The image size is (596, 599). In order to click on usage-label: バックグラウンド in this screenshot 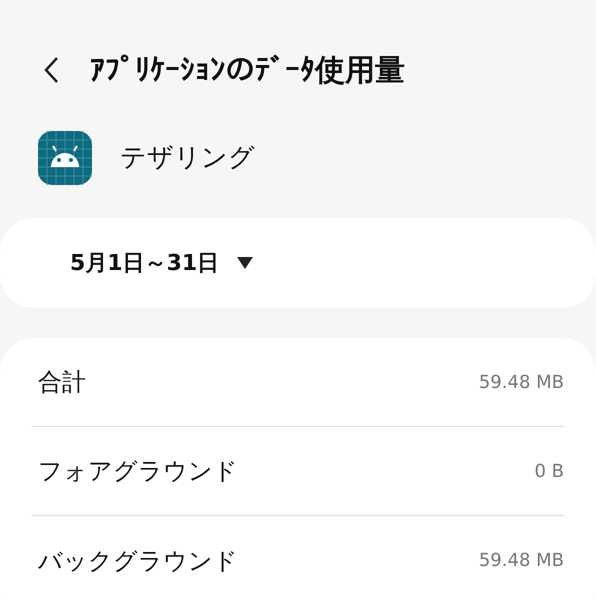, I will do `click(137, 561)`.